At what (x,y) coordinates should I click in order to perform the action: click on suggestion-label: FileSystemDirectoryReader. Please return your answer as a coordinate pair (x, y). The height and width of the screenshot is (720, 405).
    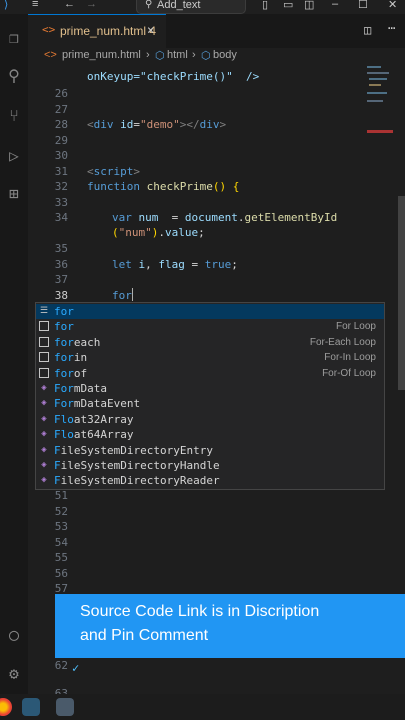
    Looking at the image, I should click on (137, 480).